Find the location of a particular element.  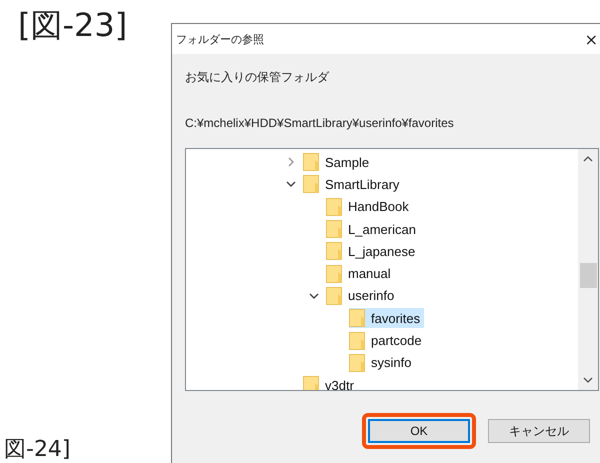

tree-item: sysinfo is located at coordinates (382, 362).